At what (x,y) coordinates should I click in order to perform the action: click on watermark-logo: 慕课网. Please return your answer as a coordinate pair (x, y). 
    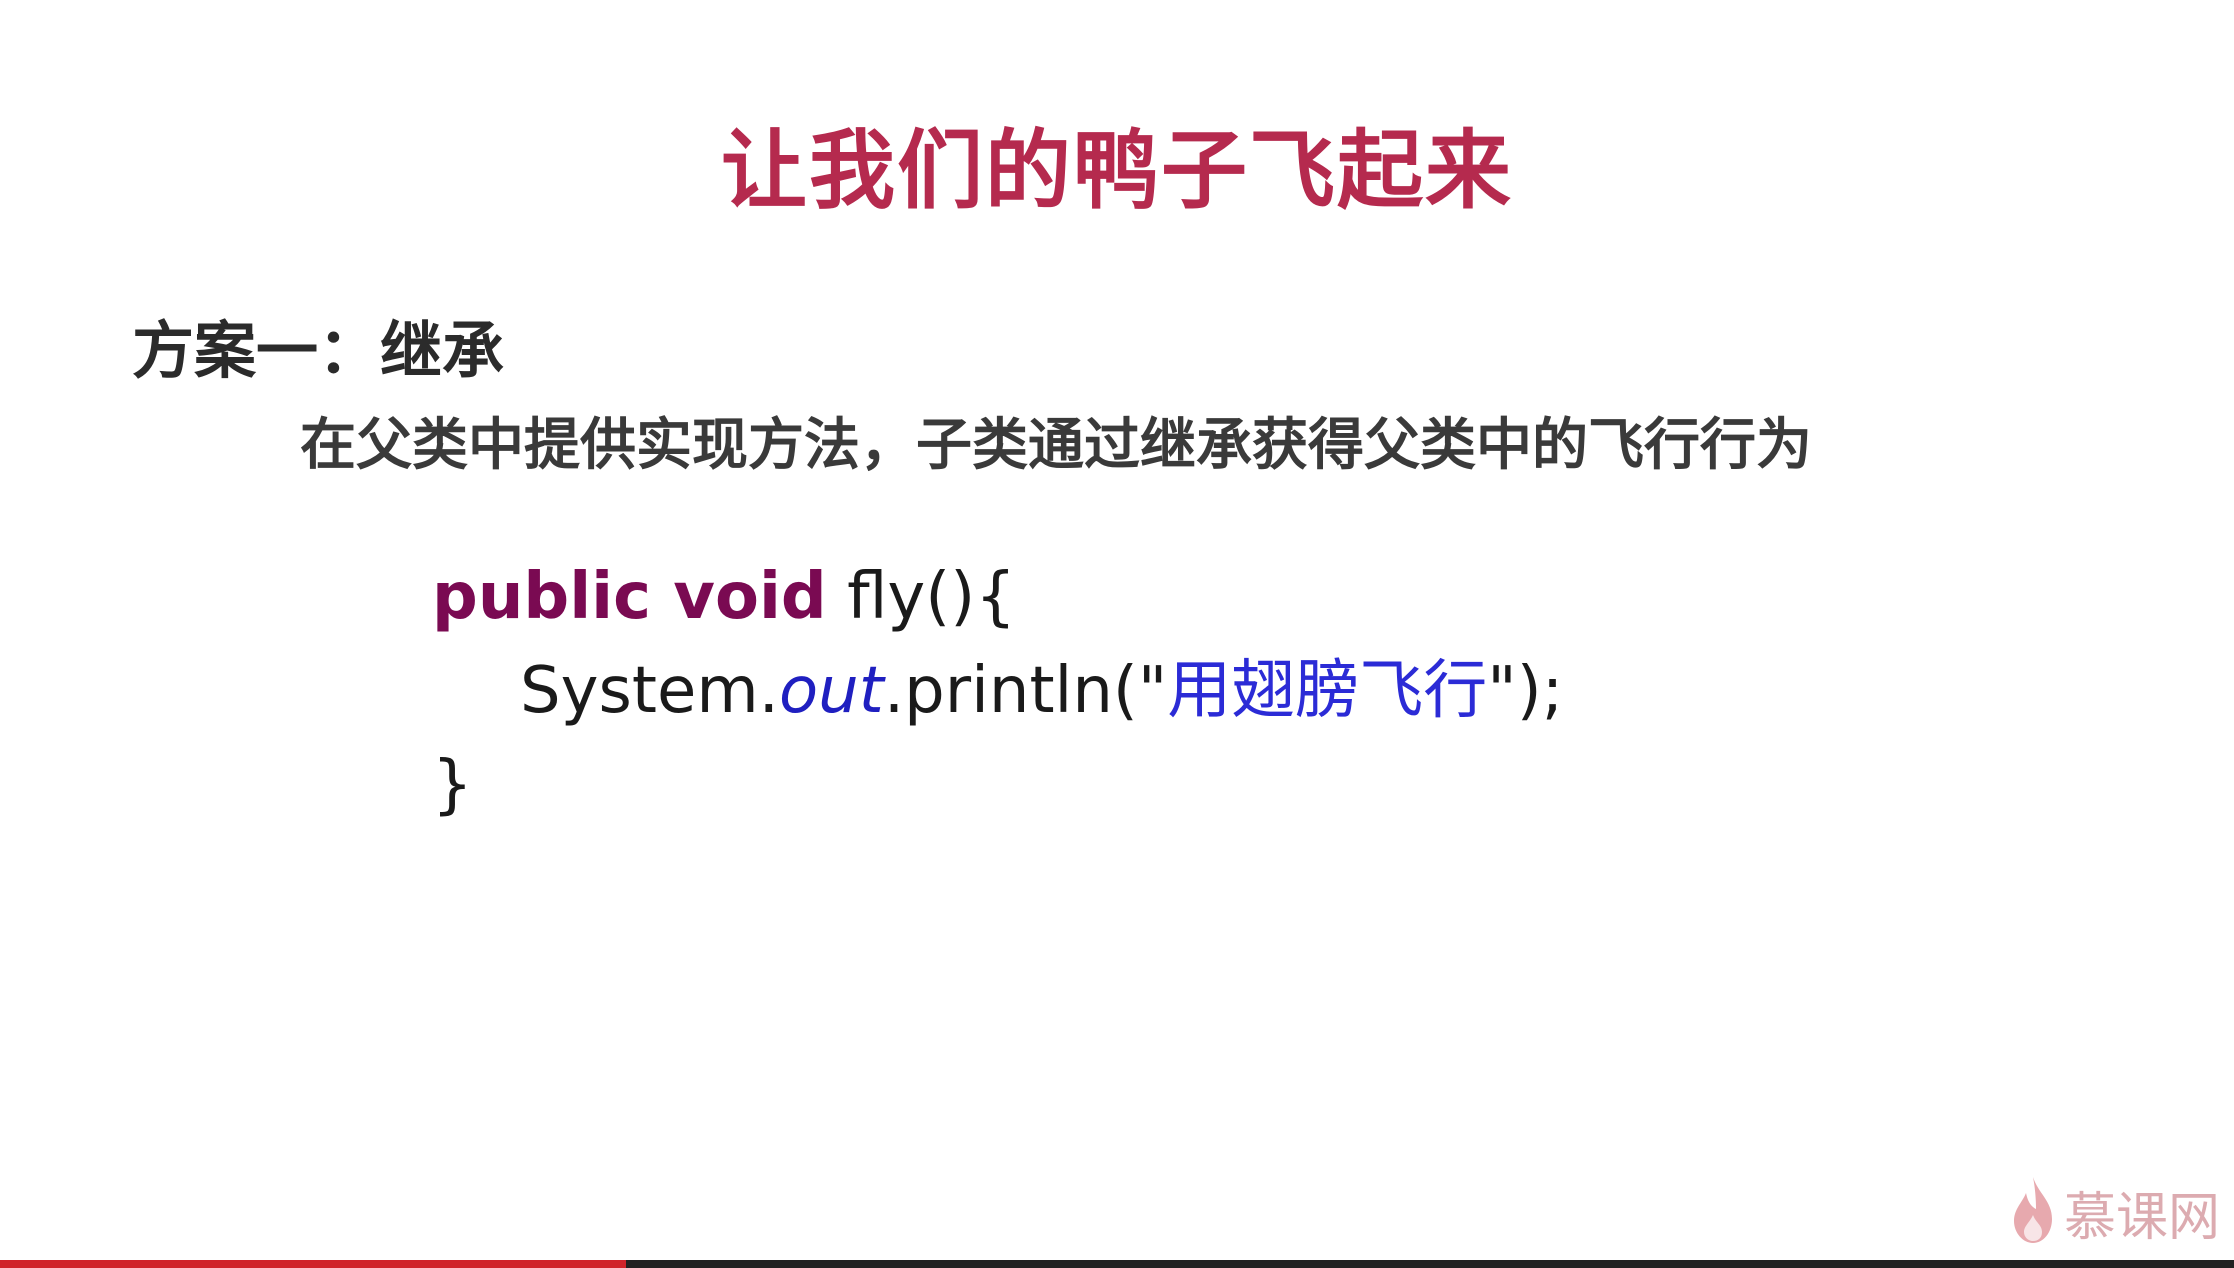
    Looking at the image, I should click on (2114, 1212).